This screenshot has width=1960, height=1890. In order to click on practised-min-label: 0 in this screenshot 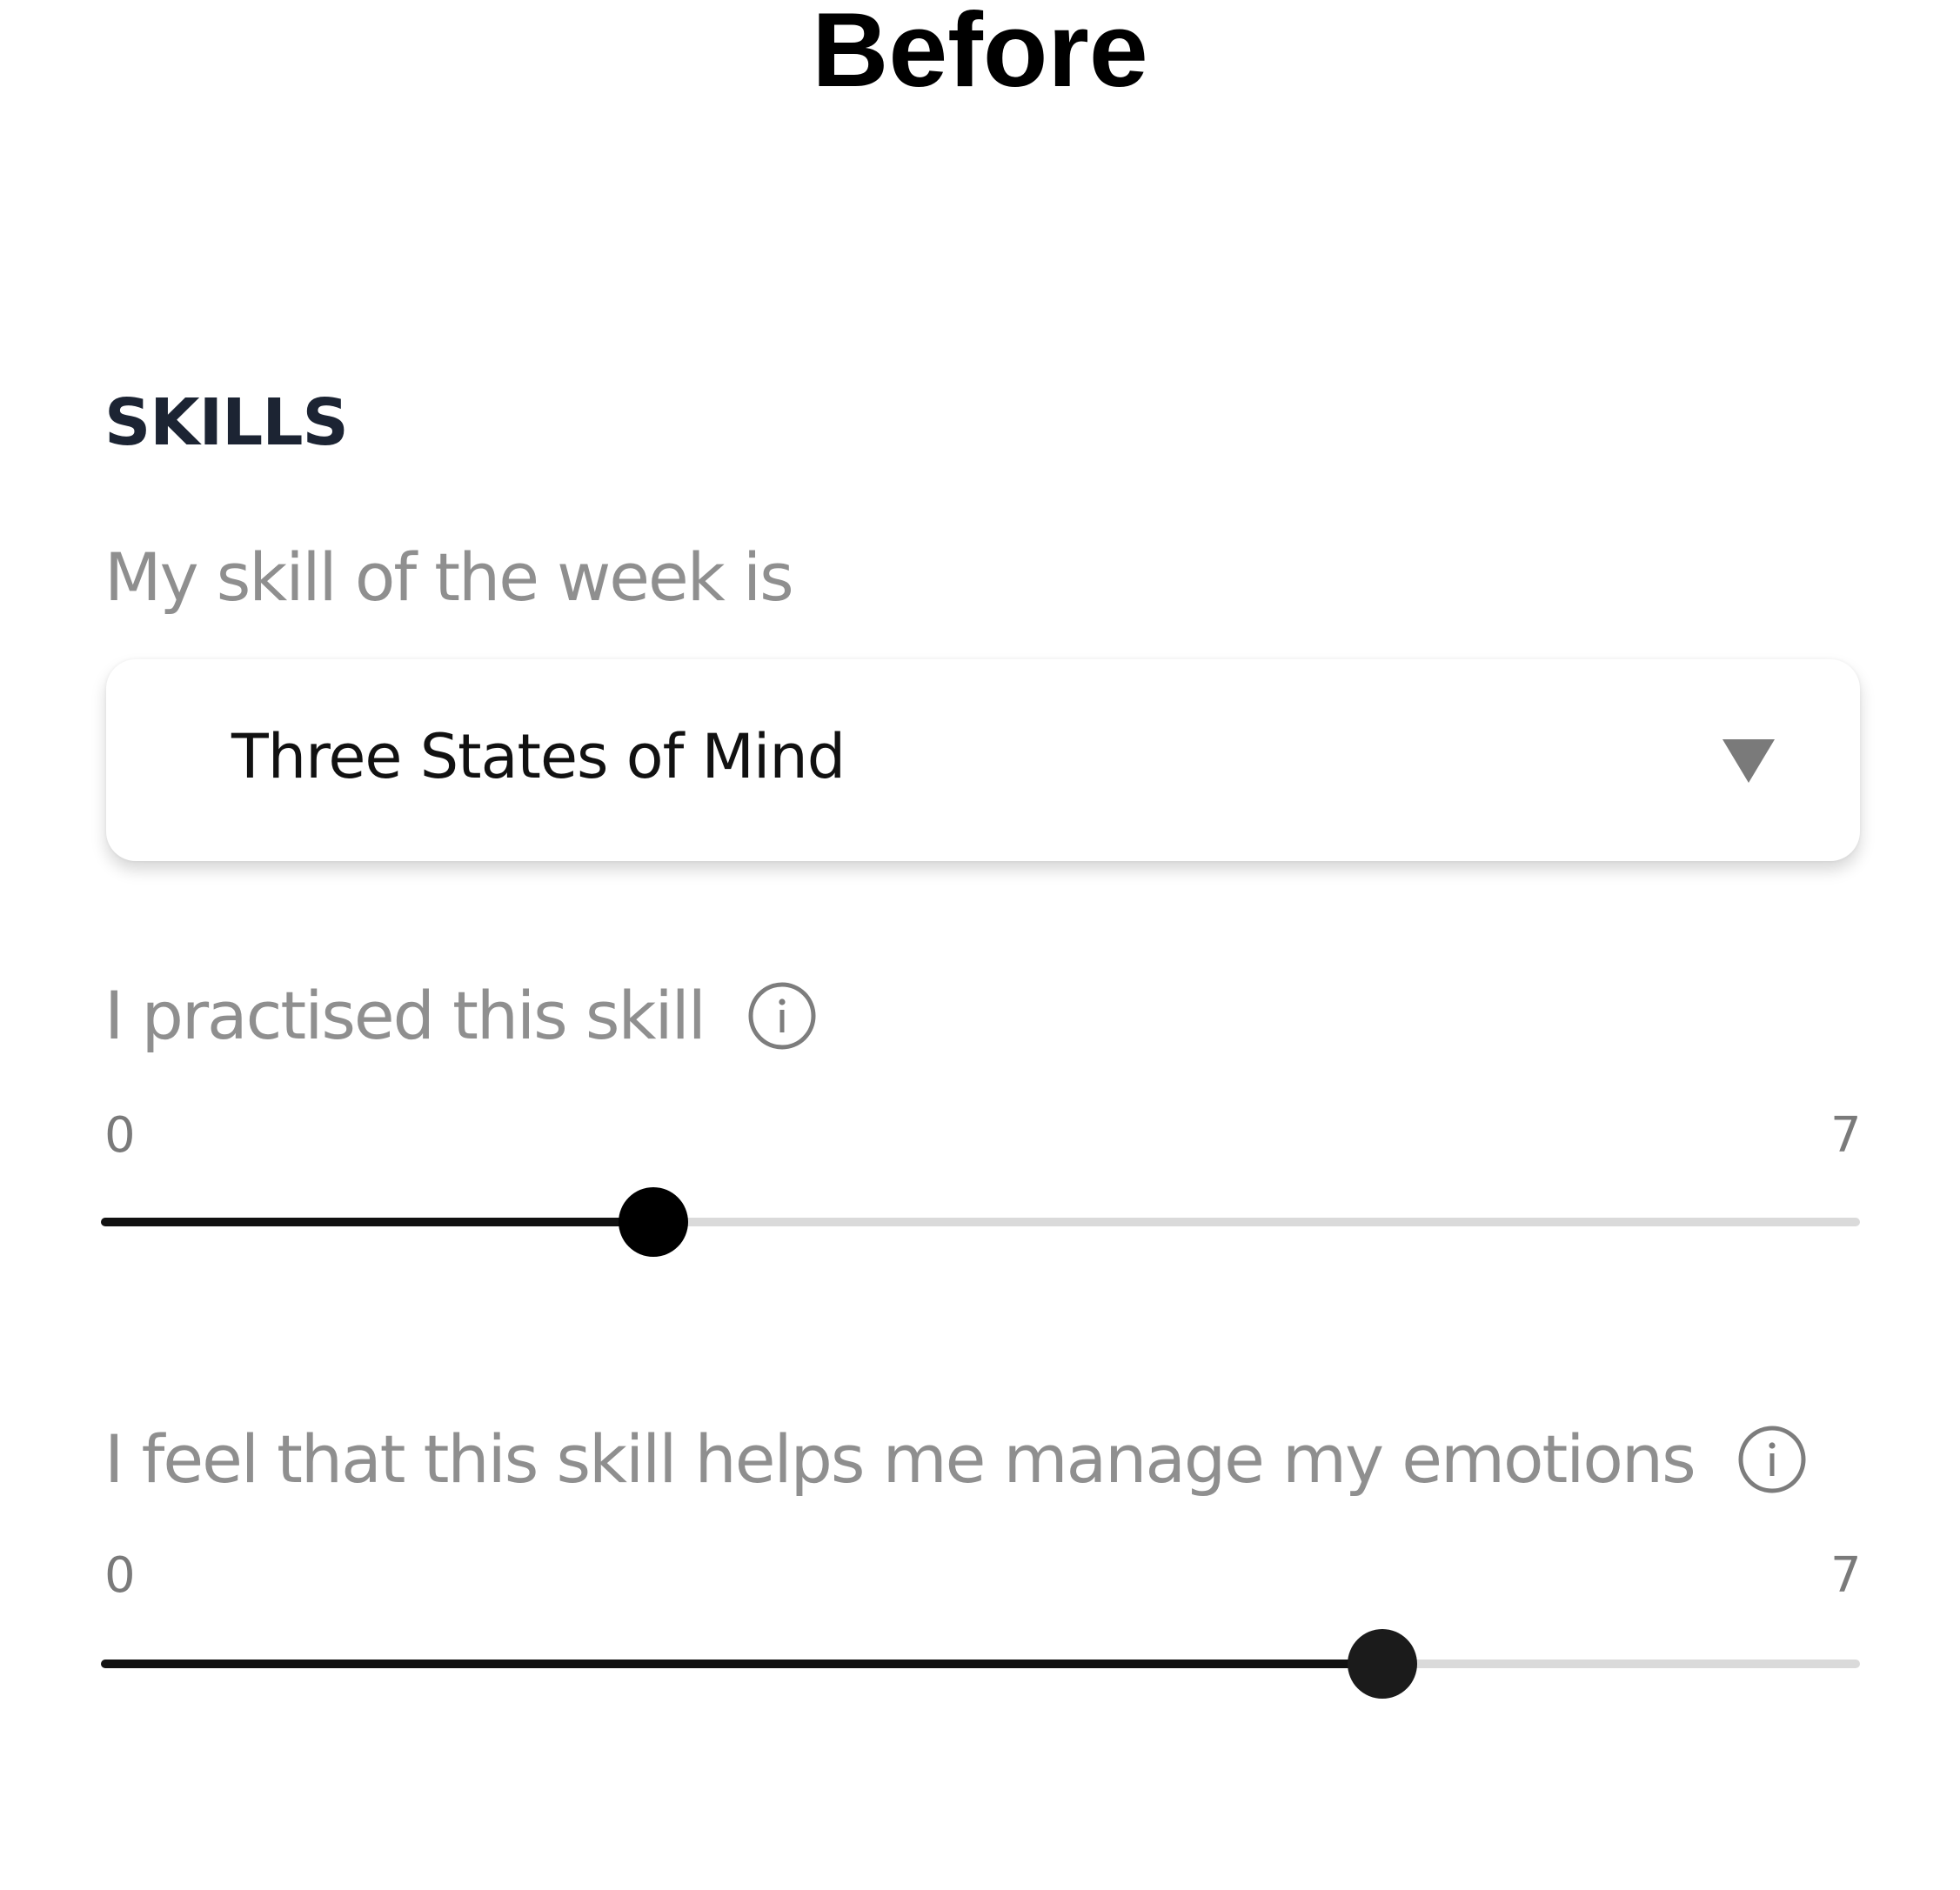, I will do `click(120, 1135)`.